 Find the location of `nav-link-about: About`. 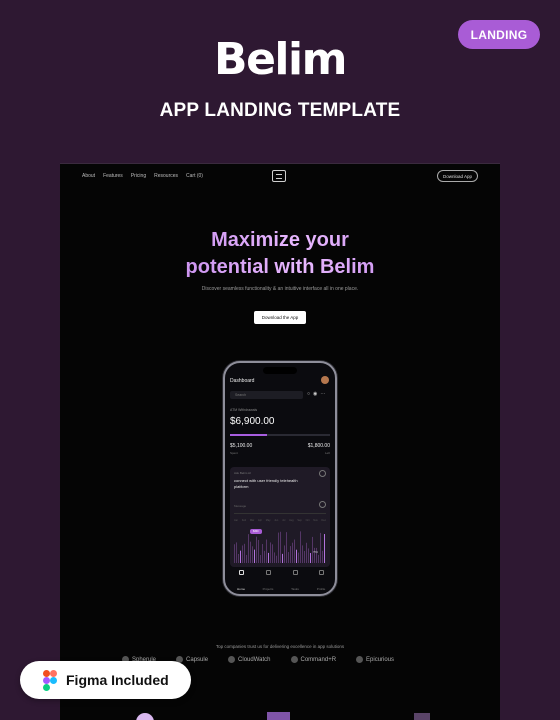

nav-link-about: About is located at coordinates (88, 176).